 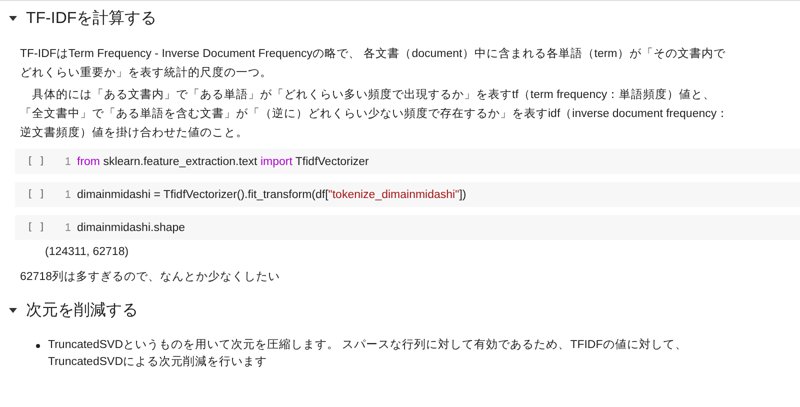 What do you see at coordinates (271, 194) in the screenshot?
I see `code-line: dimainmidashi = TfidfVectorizer().fit_transform(df["tokenize_dimainmidashi"])` at bounding box center [271, 194].